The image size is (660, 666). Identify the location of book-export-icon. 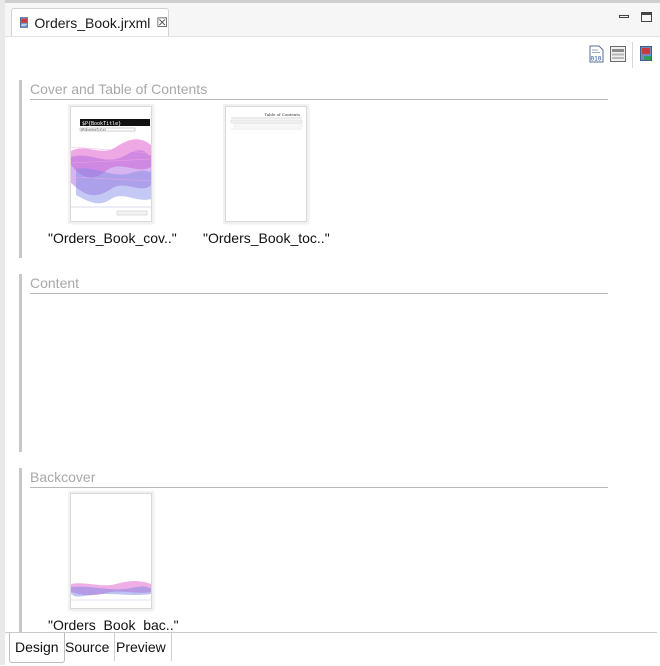
(646, 53).